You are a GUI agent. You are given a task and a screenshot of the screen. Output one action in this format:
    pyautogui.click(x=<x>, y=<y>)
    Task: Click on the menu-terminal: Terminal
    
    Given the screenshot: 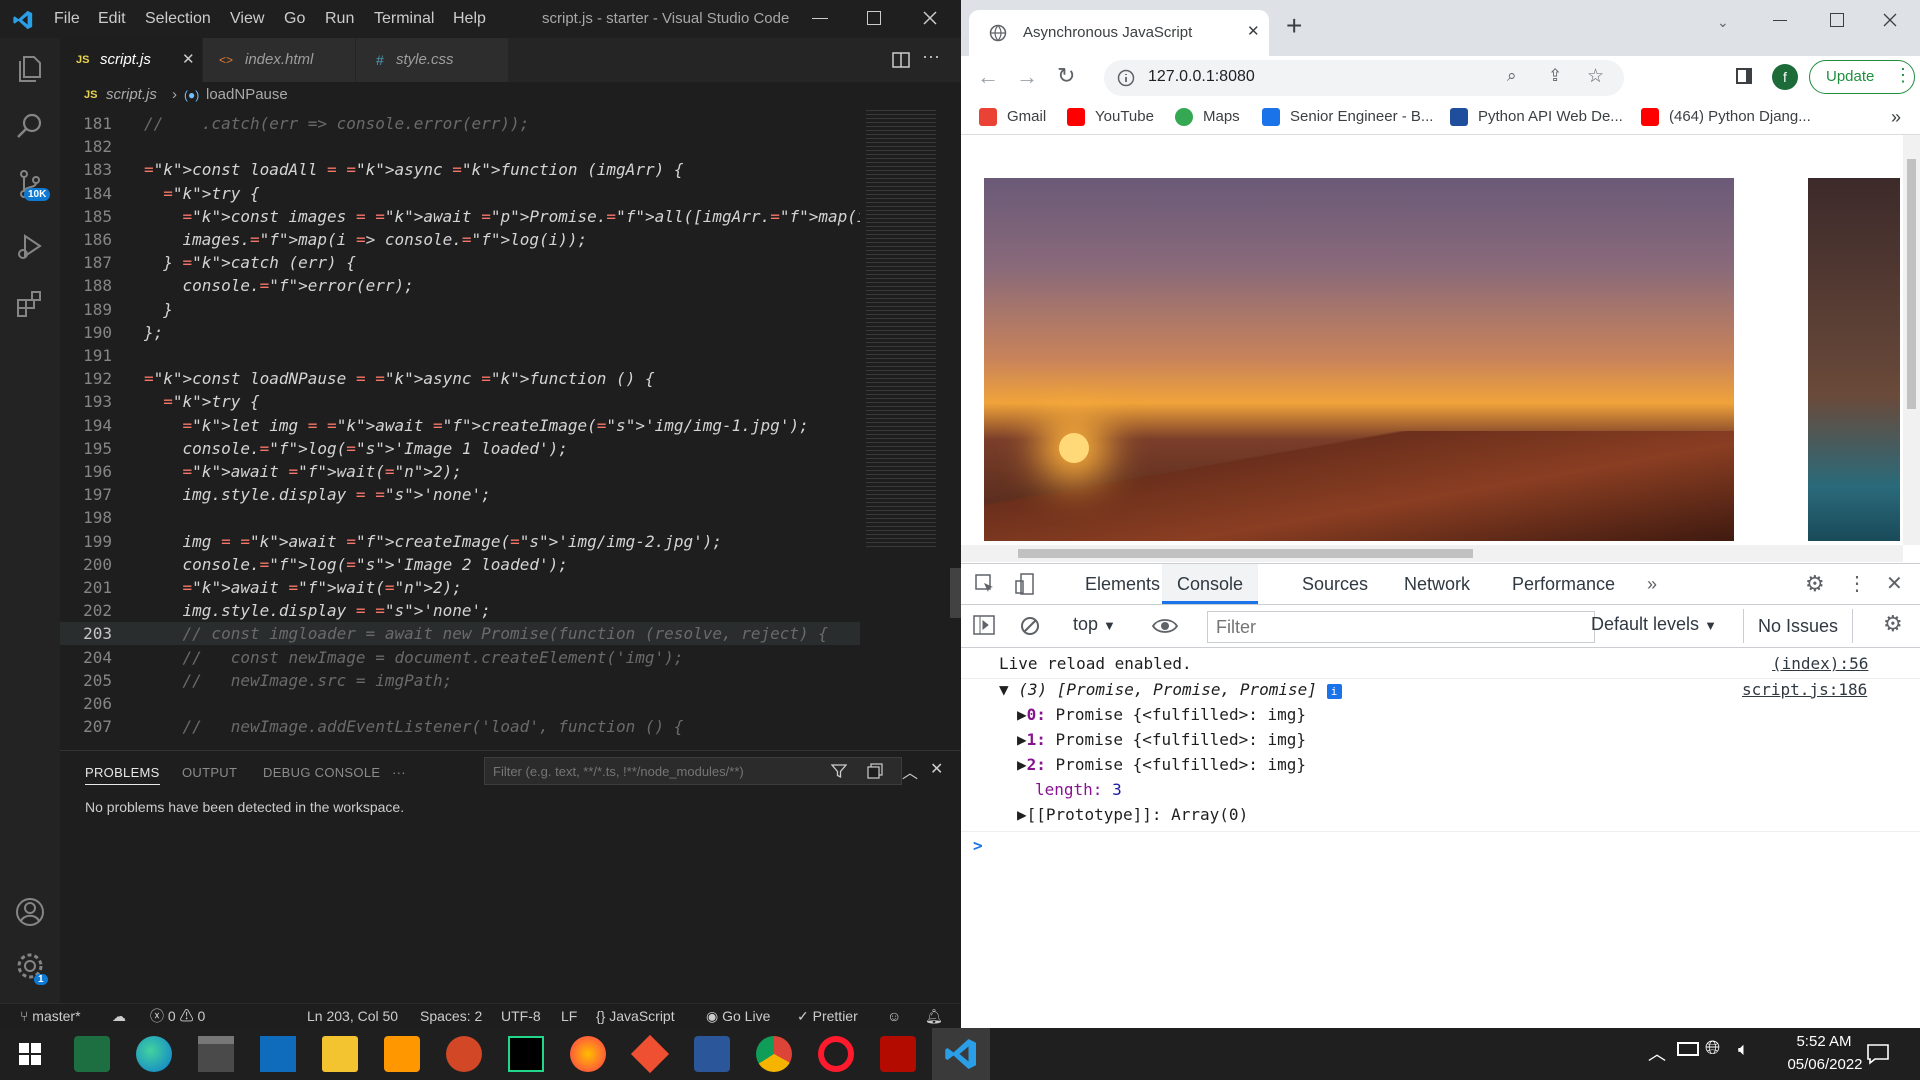 What is the action you would take?
    pyautogui.click(x=404, y=19)
    